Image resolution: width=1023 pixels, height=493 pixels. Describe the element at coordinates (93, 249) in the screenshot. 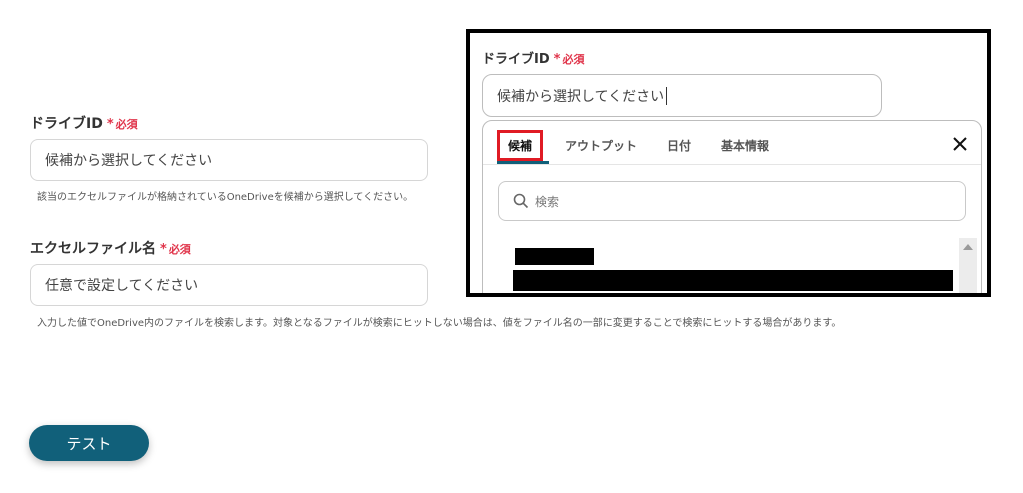

I see `file-name-label-text: エクセルファイル名` at that location.